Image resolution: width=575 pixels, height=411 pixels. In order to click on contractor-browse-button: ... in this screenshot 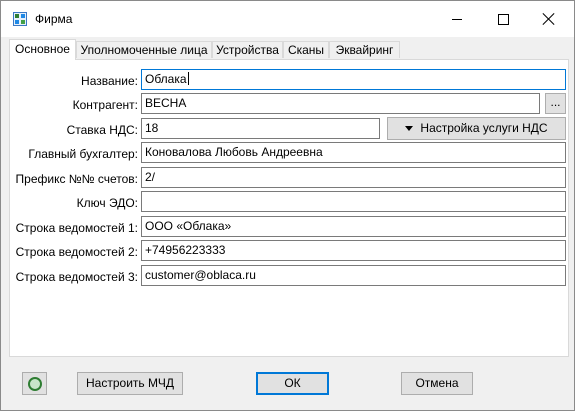, I will do `click(555, 103)`.